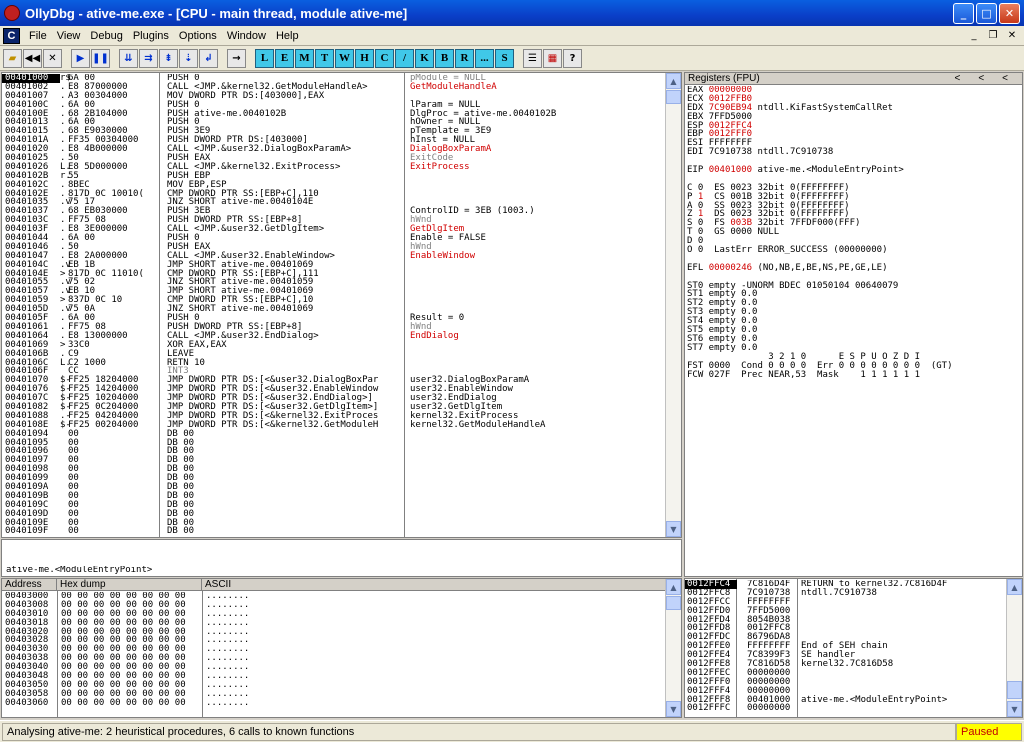 The width and height of the screenshot is (1024, 742). Describe the element at coordinates (236, 58) in the screenshot. I see `go-to-icon: →` at that location.